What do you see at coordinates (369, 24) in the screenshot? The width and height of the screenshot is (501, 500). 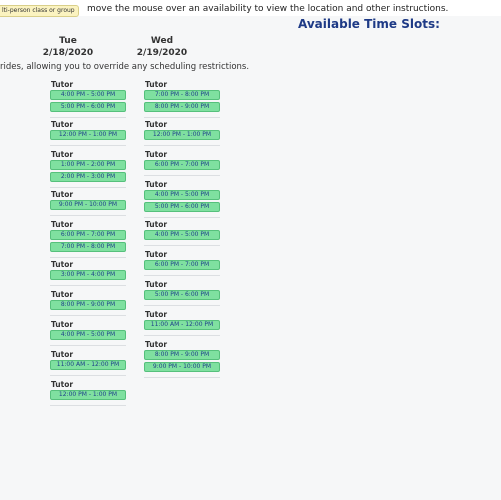 I see `available-slots-title: Available Time Slots:` at bounding box center [369, 24].